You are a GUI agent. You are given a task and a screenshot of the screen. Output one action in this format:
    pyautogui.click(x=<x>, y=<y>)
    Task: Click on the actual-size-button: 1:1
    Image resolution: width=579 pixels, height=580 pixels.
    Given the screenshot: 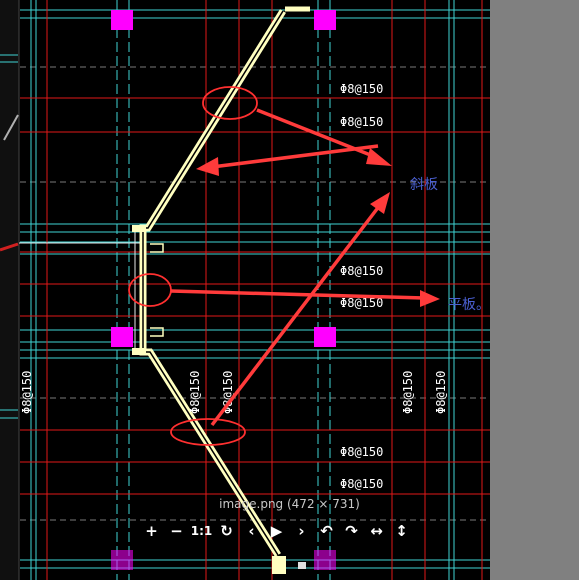 What is the action you would take?
    pyautogui.click(x=201, y=531)
    